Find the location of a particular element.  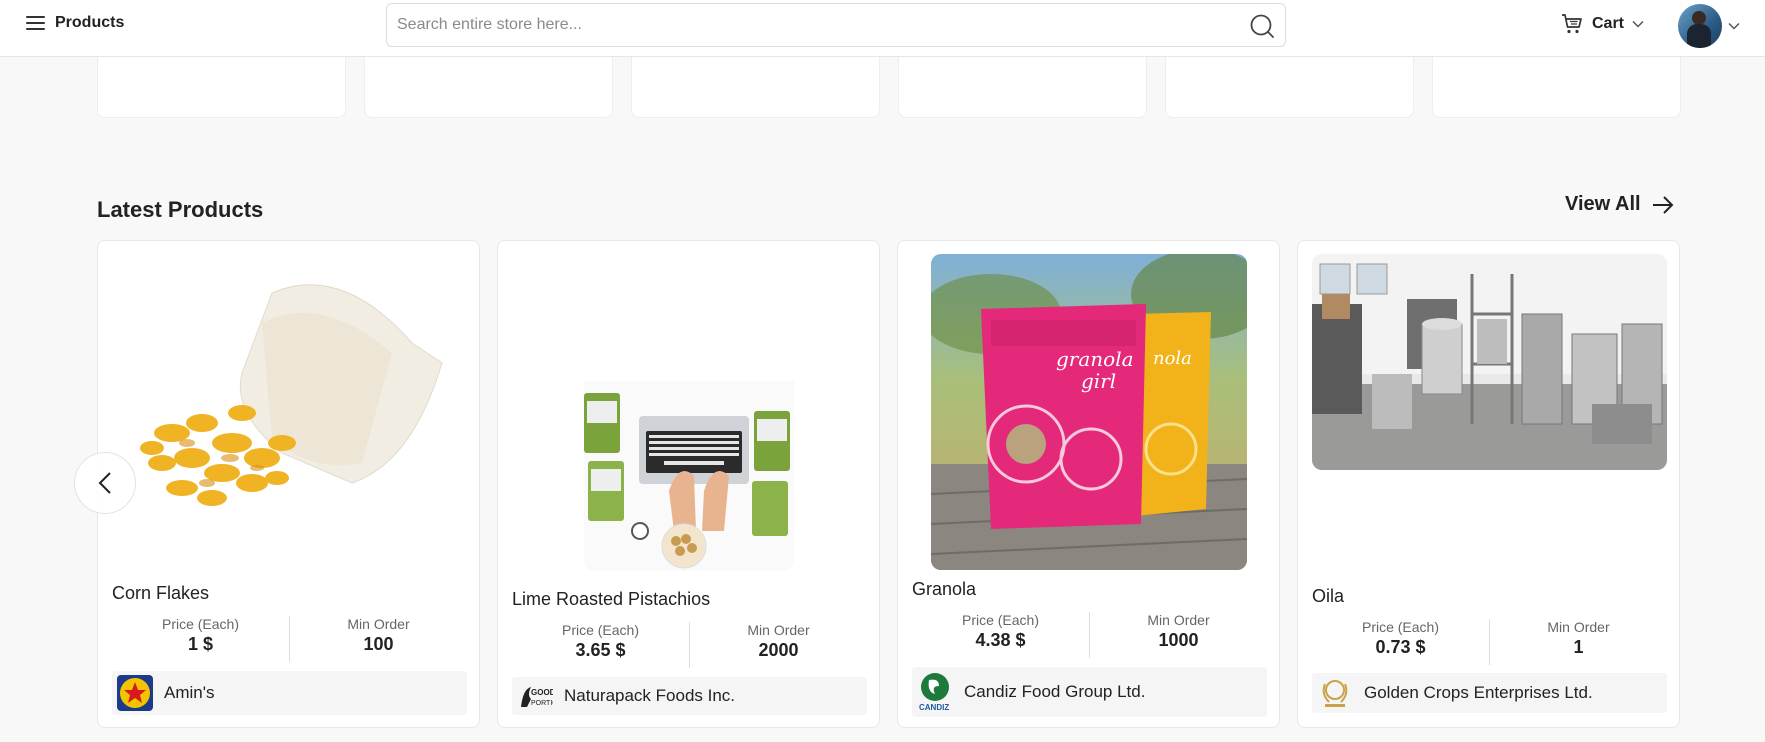

product-name: Lime Roasted Pistachios is located at coordinates (611, 599).